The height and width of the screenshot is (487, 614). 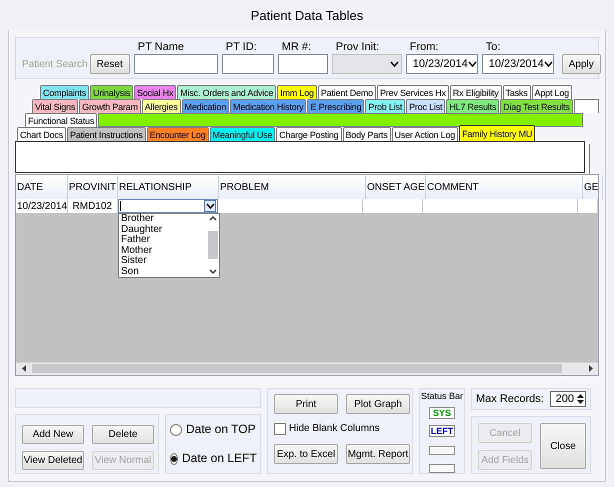 What do you see at coordinates (412, 92) in the screenshot?
I see `tab: Prev Services Hx` at bounding box center [412, 92].